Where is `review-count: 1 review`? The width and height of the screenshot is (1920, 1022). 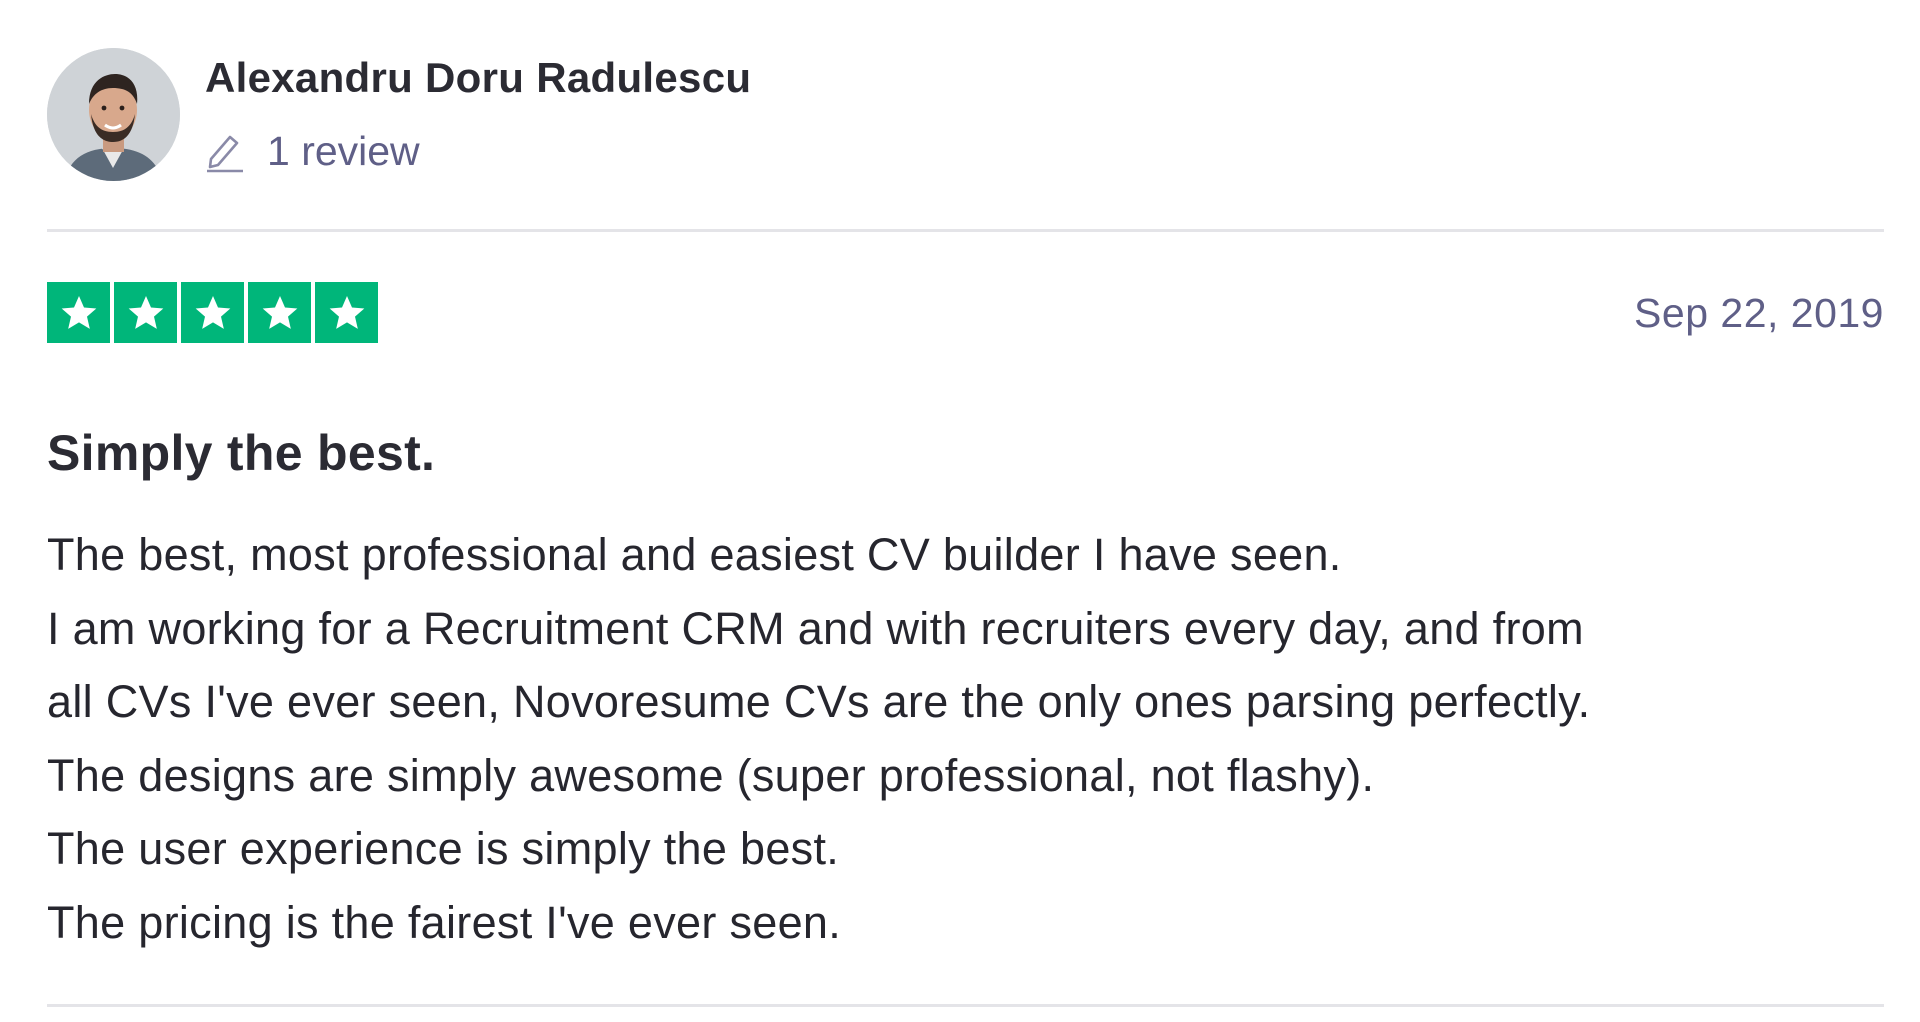
review-count: 1 review is located at coordinates (312, 151).